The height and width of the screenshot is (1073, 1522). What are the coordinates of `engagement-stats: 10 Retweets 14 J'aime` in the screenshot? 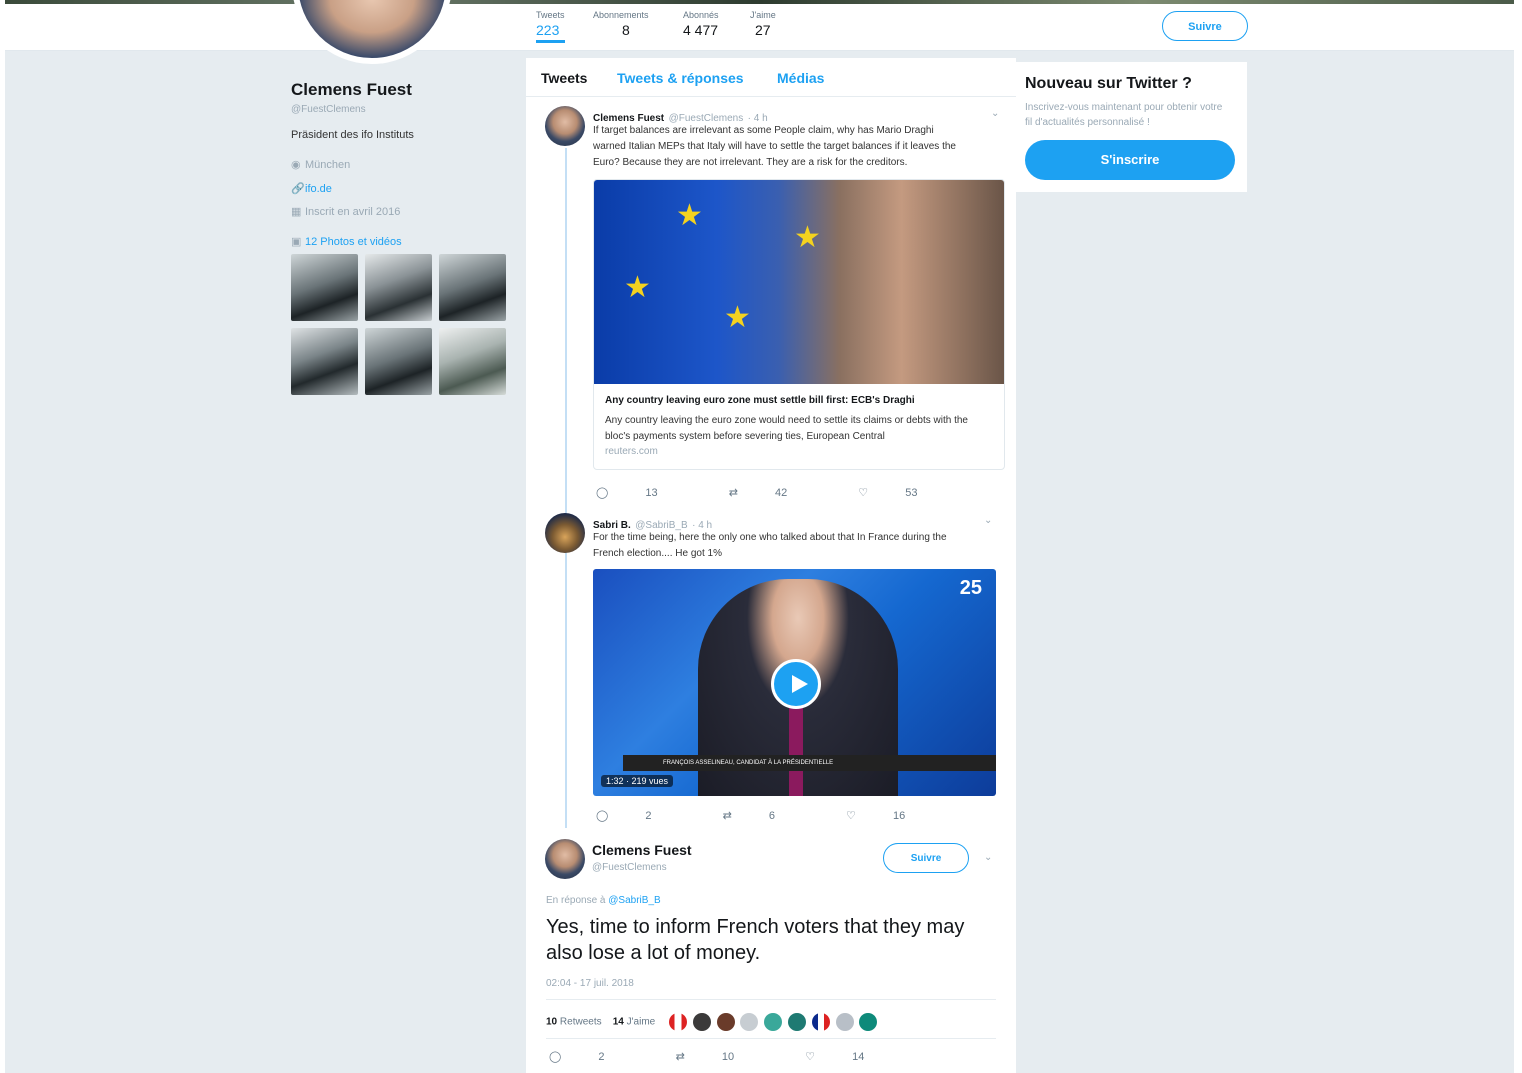 It's located at (713, 1022).